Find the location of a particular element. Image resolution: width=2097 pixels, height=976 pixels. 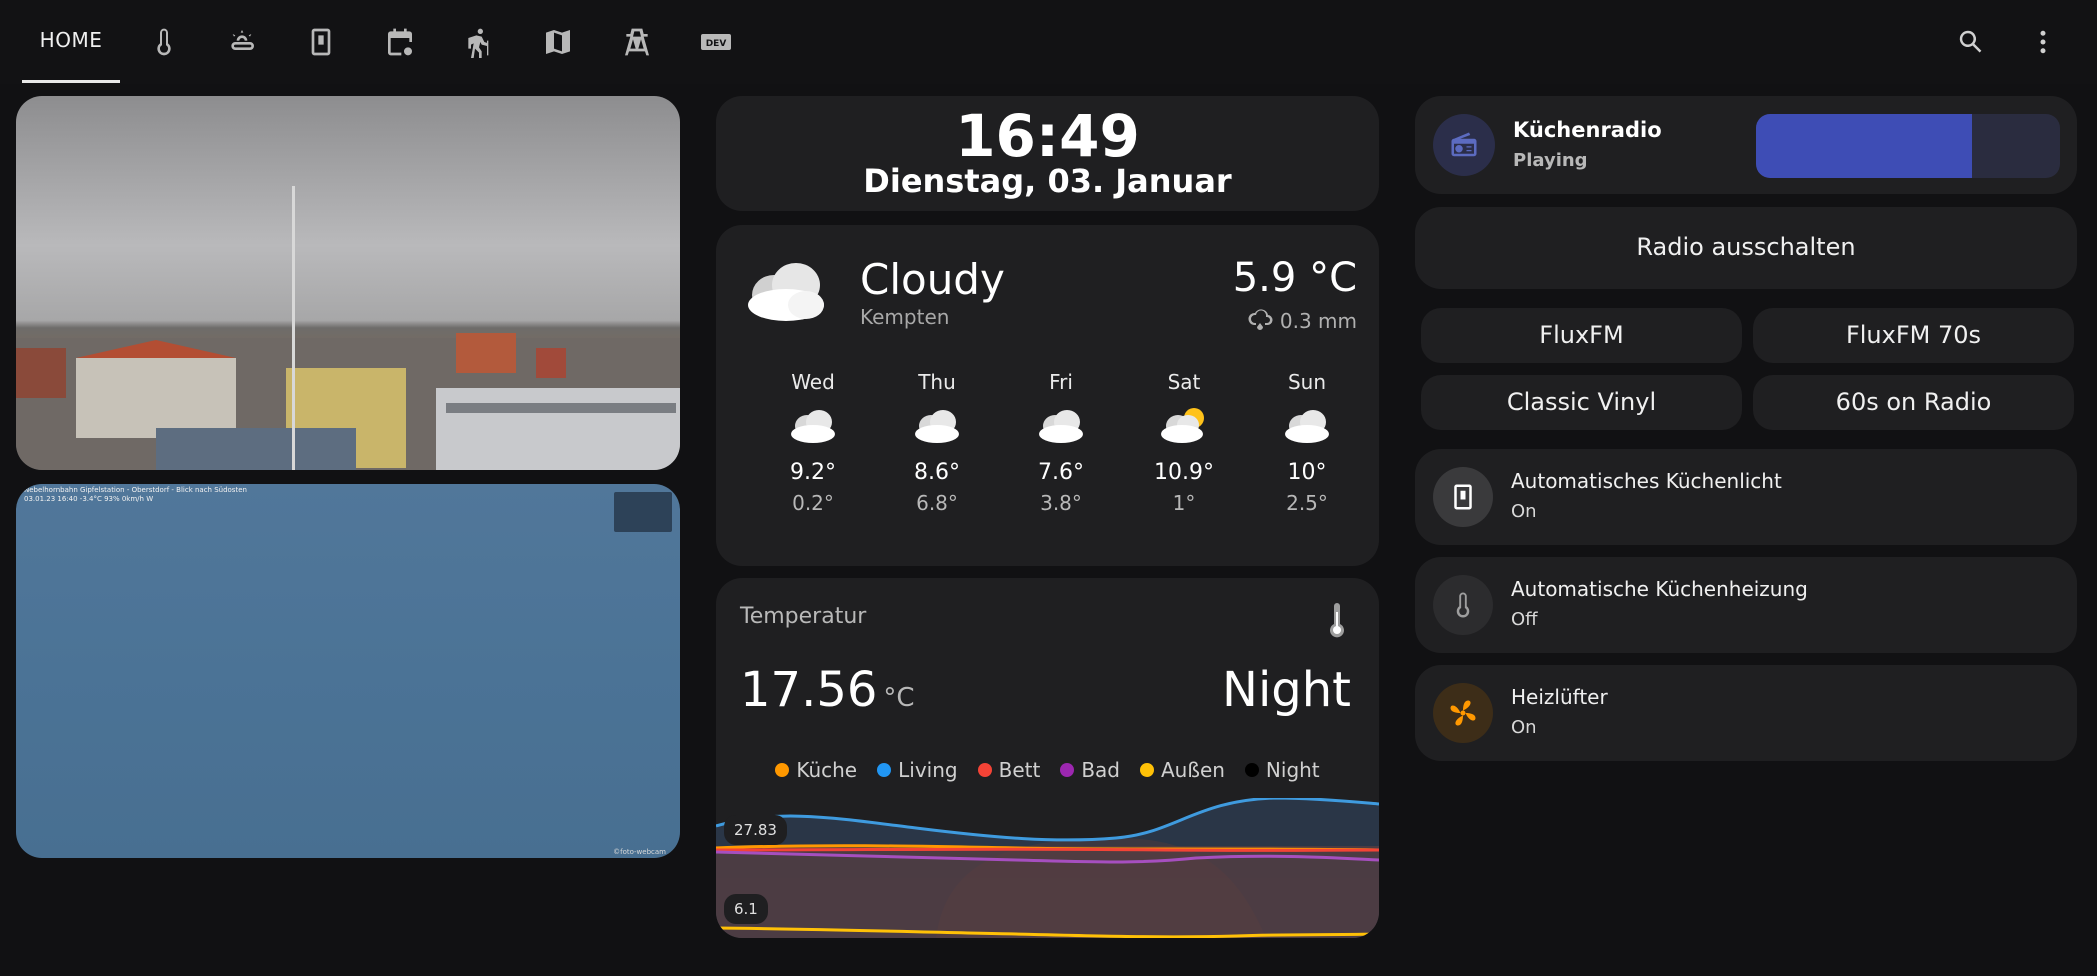

overflow-menu-button is located at coordinates (2043, 42).